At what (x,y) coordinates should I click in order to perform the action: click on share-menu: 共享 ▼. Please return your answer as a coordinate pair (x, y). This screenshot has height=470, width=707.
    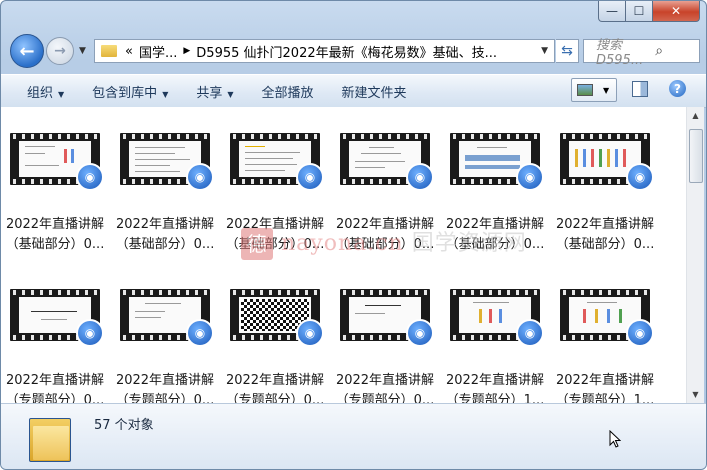
    Looking at the image, I should click on (214, 91).